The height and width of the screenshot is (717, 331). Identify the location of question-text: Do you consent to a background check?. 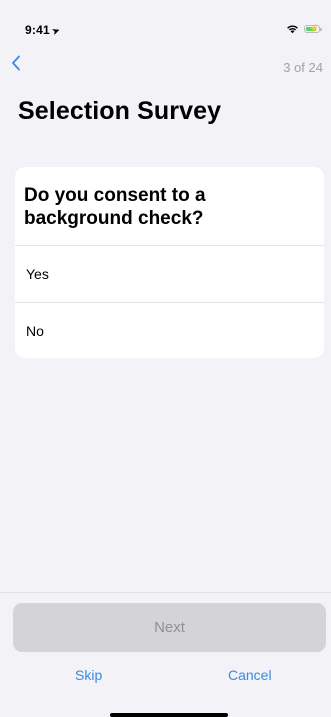
(115, 207).